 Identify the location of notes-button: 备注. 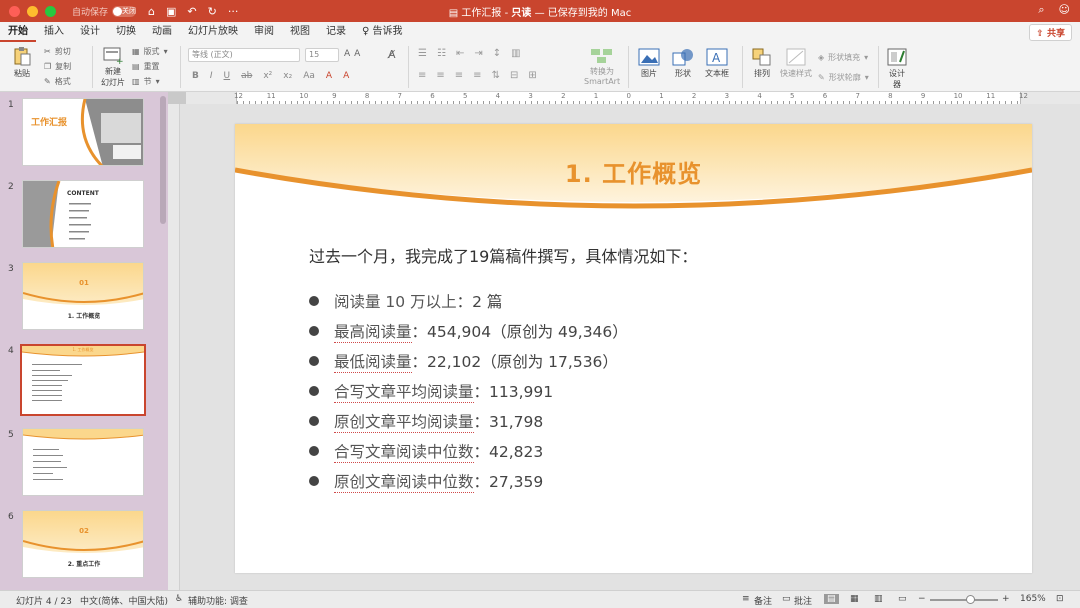
(763, 600).